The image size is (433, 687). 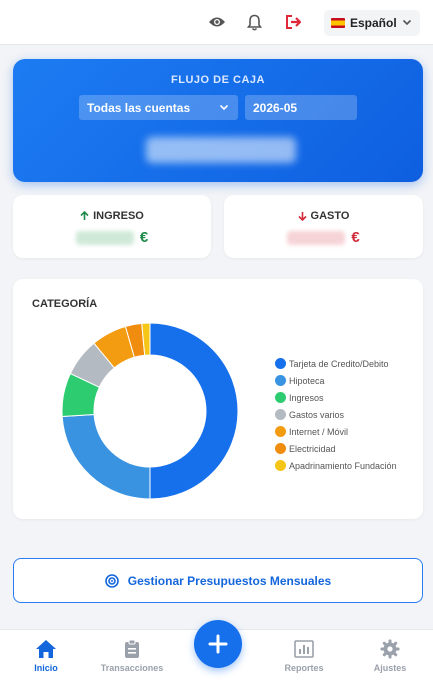 I want to click on manage-budgets-label: Gestionar Presupuestos Mensuales, so click(x=229, y=580).